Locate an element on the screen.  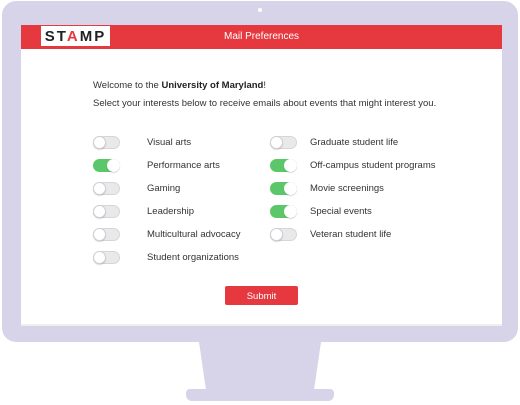
interest-label: Graduate student life is located at coordinates (354, 142).